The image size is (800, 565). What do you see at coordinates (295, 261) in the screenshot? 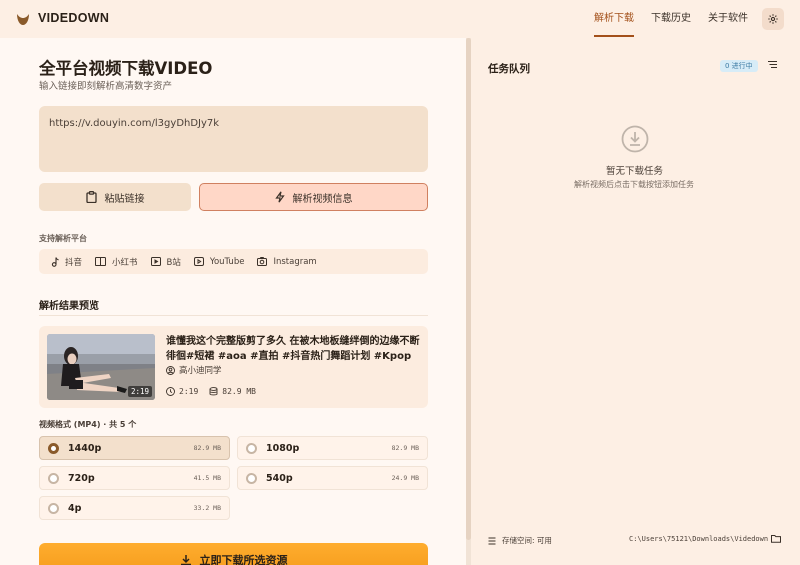
I see `platform-label: Instagram` at bounding box center [295, 261].